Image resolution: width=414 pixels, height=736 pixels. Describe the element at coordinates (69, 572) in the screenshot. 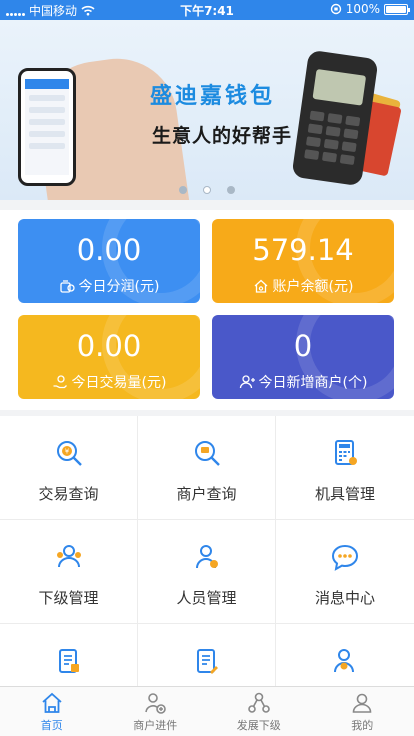

I see `menu-subordinate-management: 下级管理` at that location.